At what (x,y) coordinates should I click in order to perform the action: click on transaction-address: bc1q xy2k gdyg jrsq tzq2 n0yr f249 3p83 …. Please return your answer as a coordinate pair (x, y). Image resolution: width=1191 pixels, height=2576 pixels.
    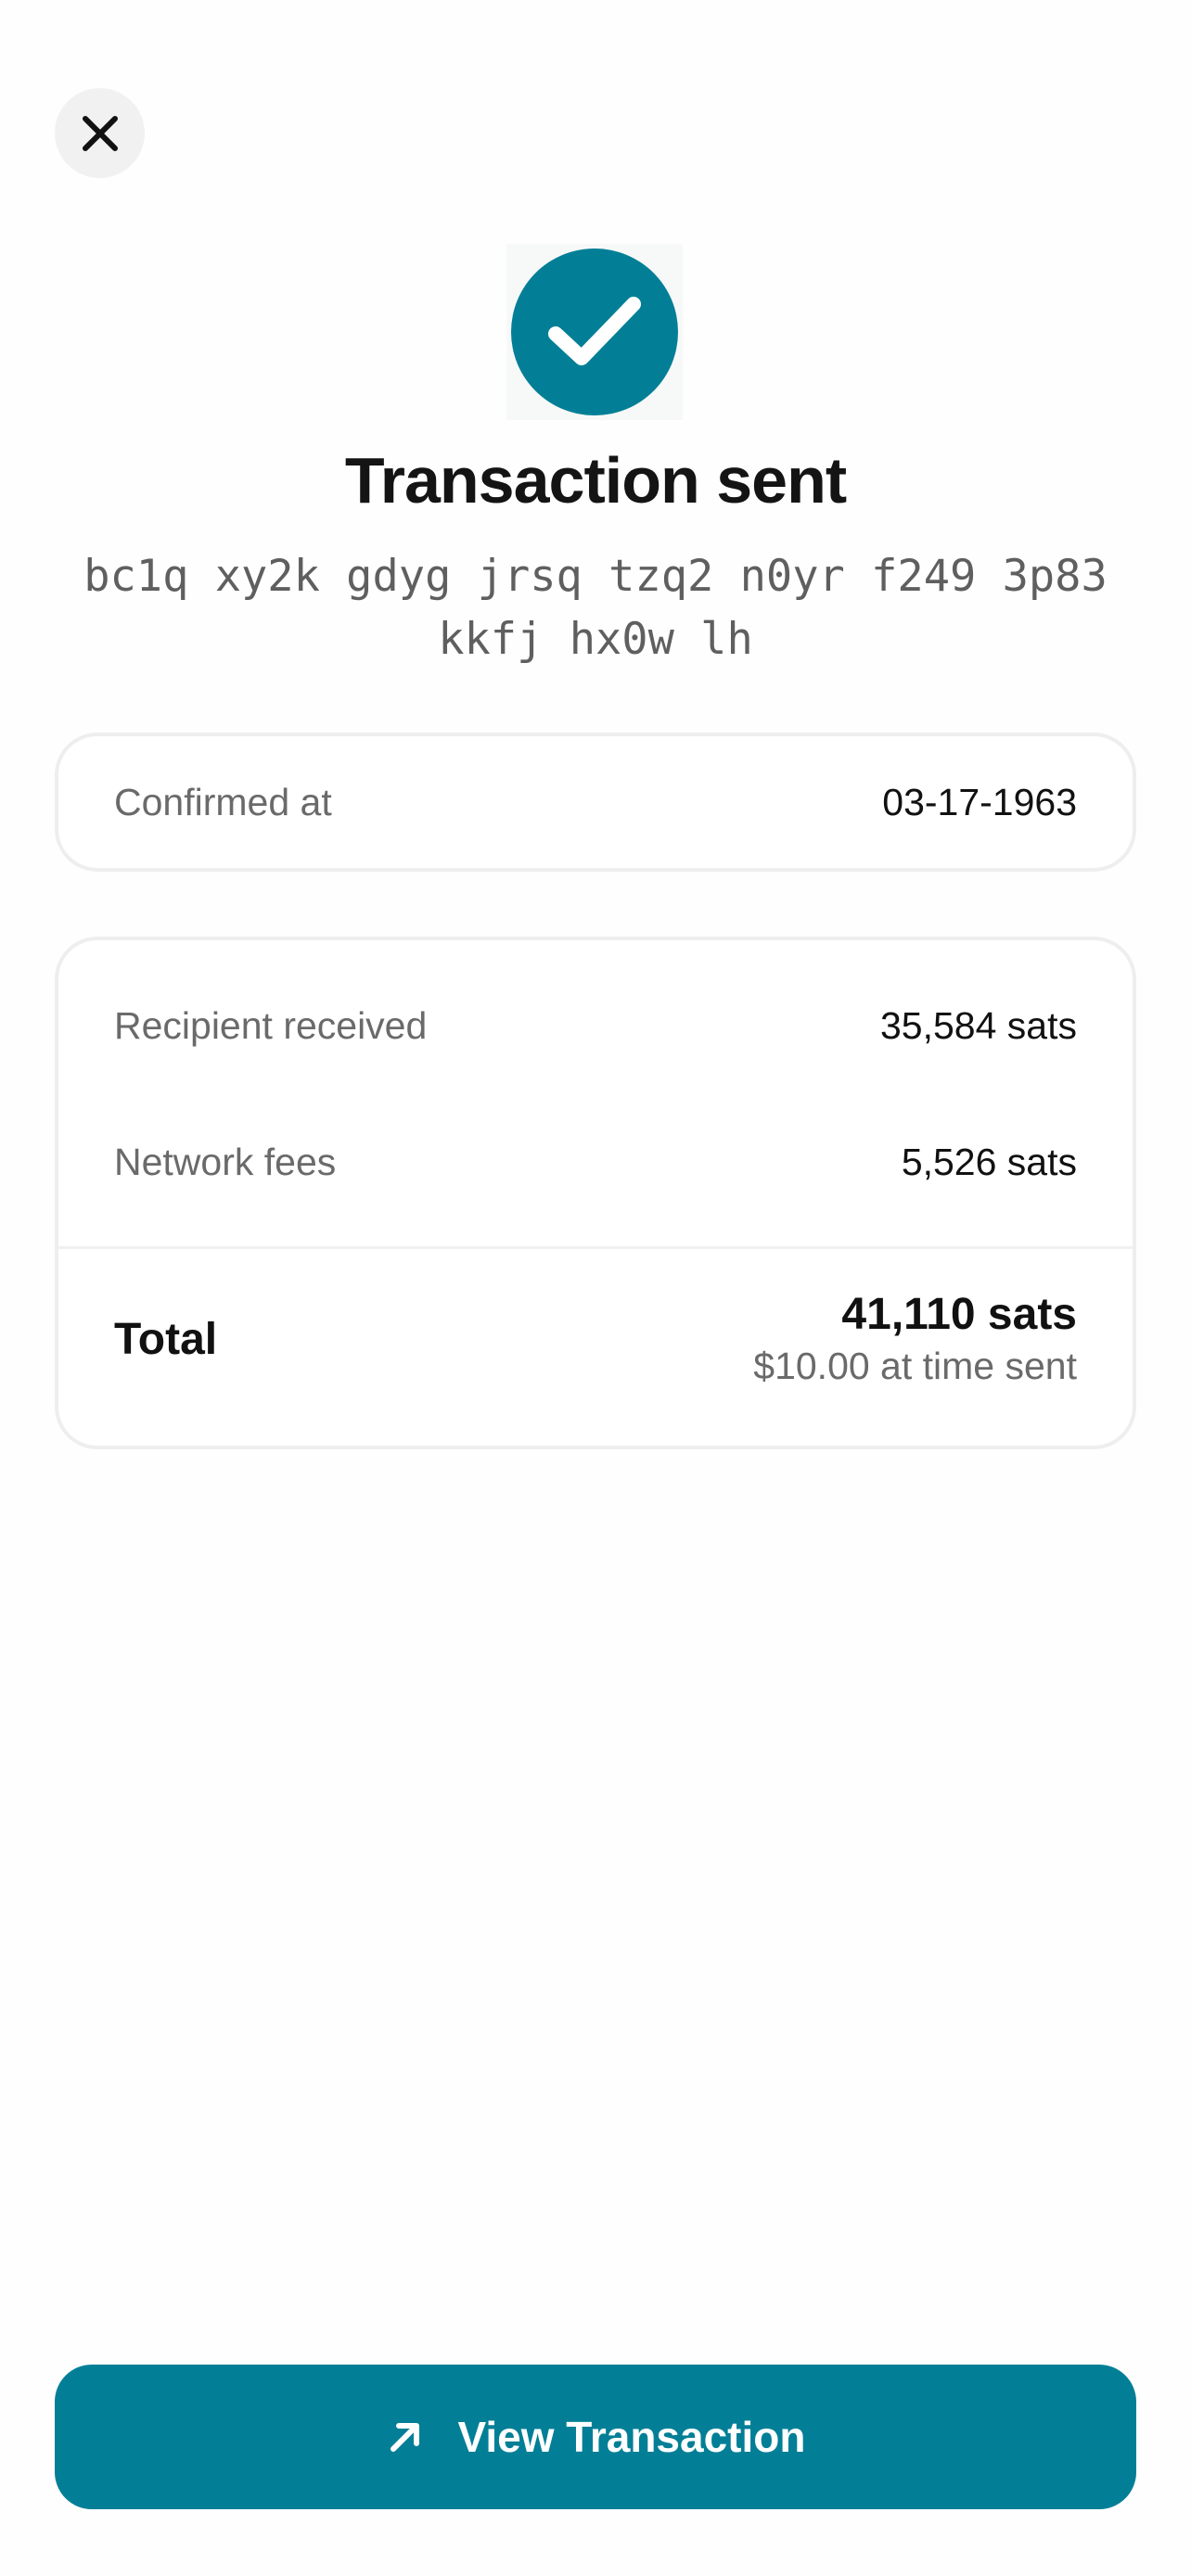
    Looking at the image, I should click on (595, 608).